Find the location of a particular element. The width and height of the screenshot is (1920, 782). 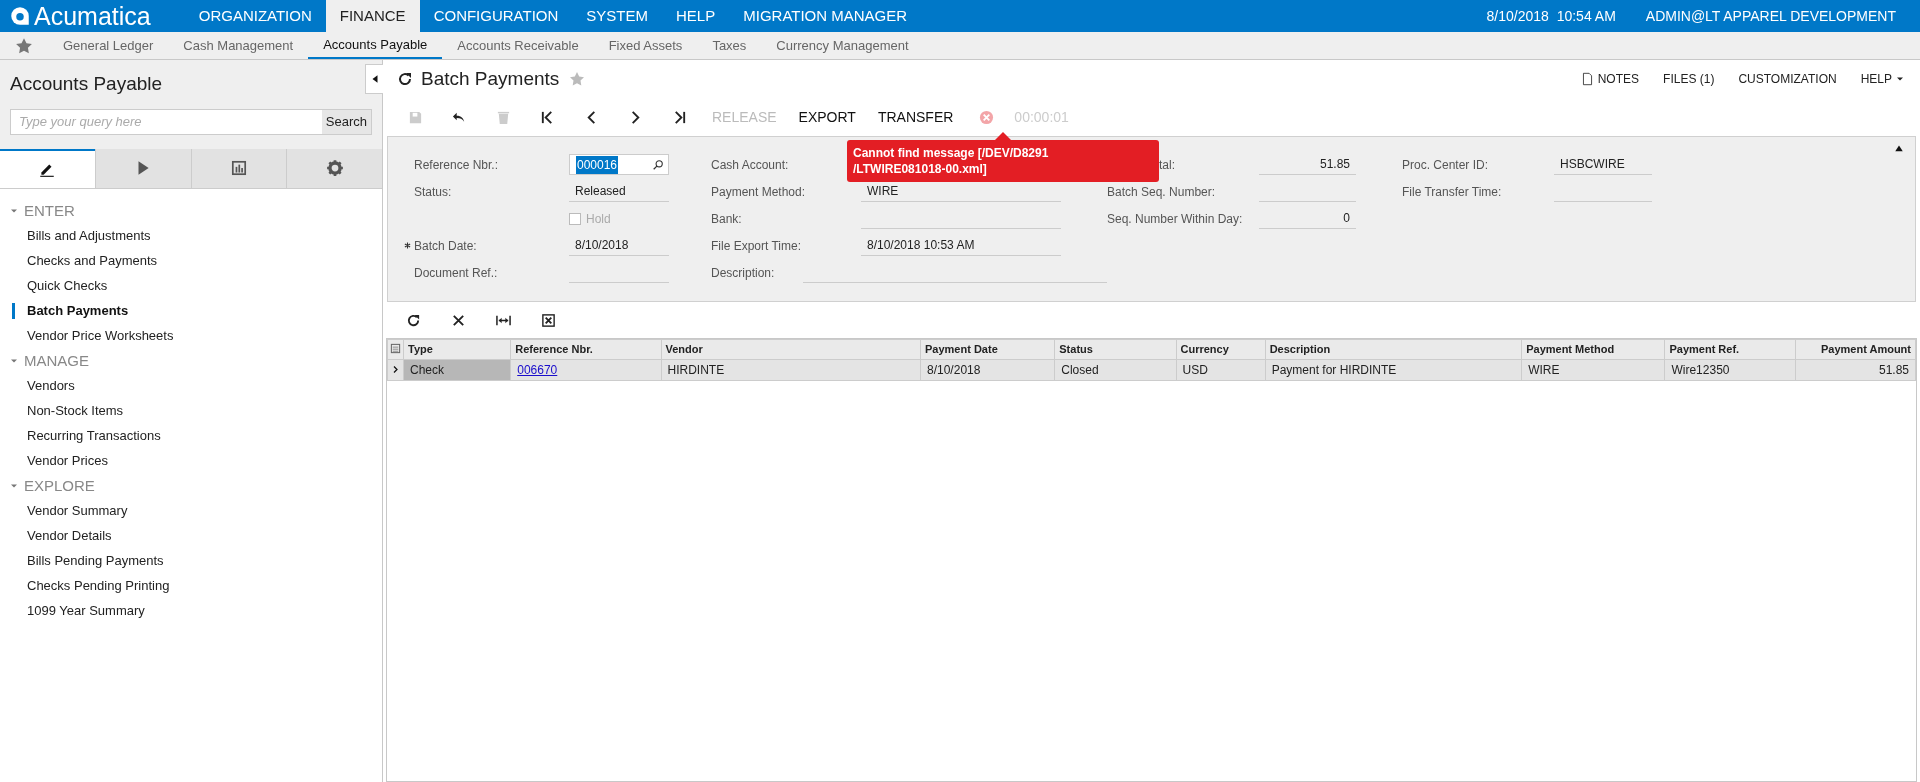

subnav-tab: Cash Management is located at coordinates (238, 45).